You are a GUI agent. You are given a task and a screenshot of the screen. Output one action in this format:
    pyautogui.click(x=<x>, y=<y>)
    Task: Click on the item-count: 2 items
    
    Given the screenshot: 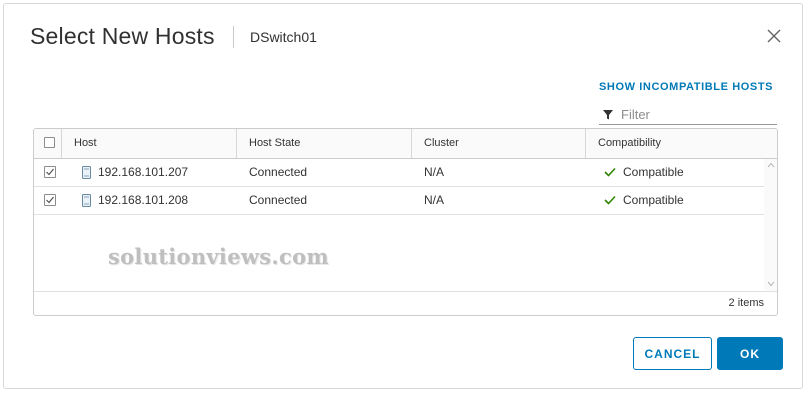 What is the action you would take?
    pyautogui.click(x=746, y=303)
    